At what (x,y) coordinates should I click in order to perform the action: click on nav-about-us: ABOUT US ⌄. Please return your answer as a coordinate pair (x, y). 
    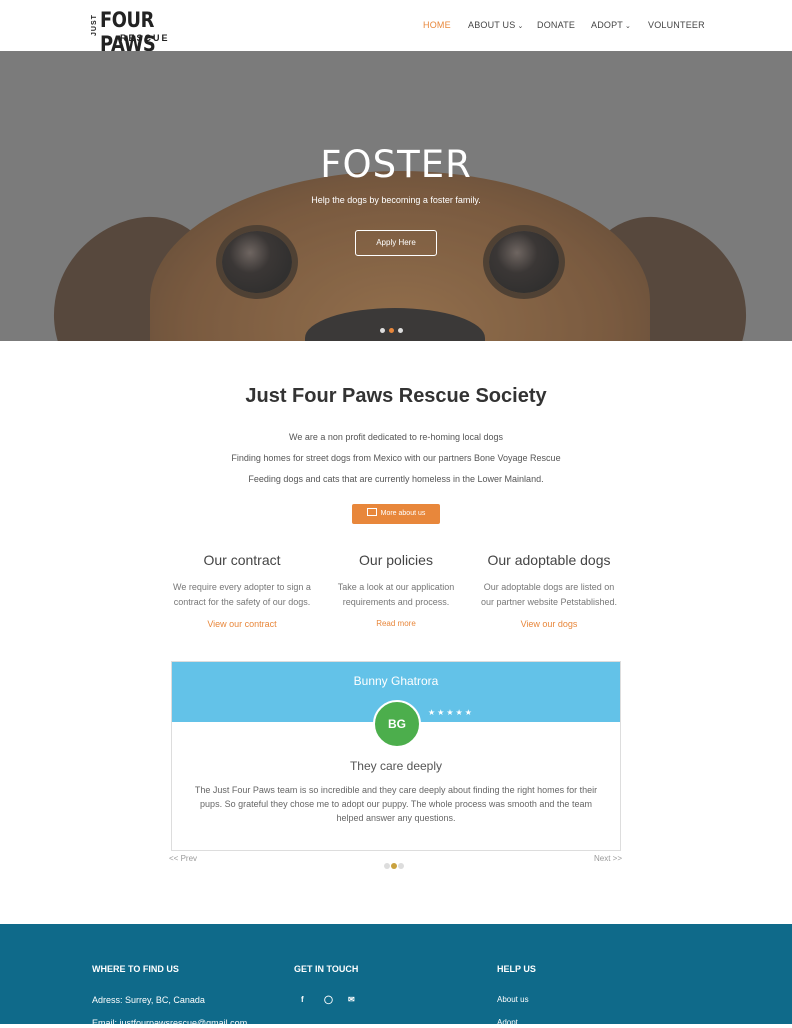
    Looking at the image, I should click on (496, 25).